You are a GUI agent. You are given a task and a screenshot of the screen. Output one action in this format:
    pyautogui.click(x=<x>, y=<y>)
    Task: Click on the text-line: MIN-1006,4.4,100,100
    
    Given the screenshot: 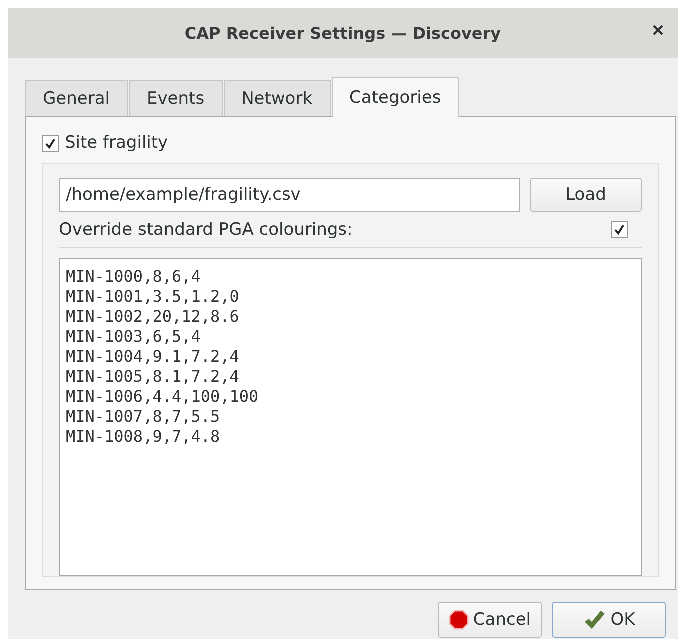 What is the action you would take?
    pyautogui.click(x=163, y=397)
    